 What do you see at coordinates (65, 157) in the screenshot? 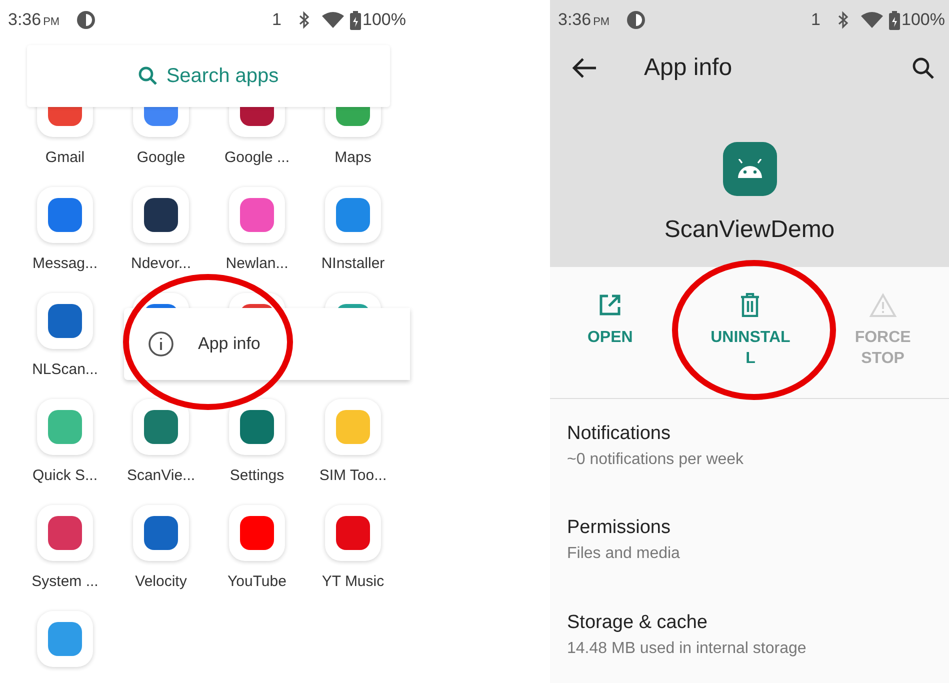
I see `app-label: Gmail` at bounding box center [65, 157].